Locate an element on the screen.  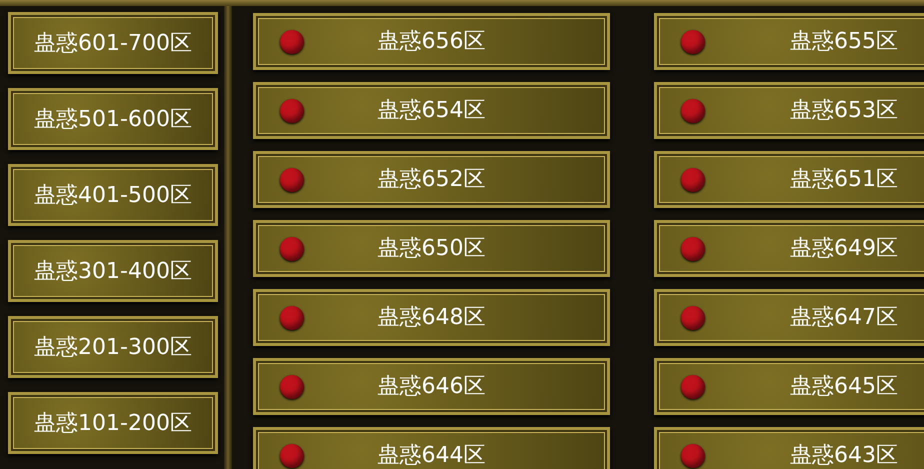
server-name: 蛊惑647区 is located at coordinates (844, 318).